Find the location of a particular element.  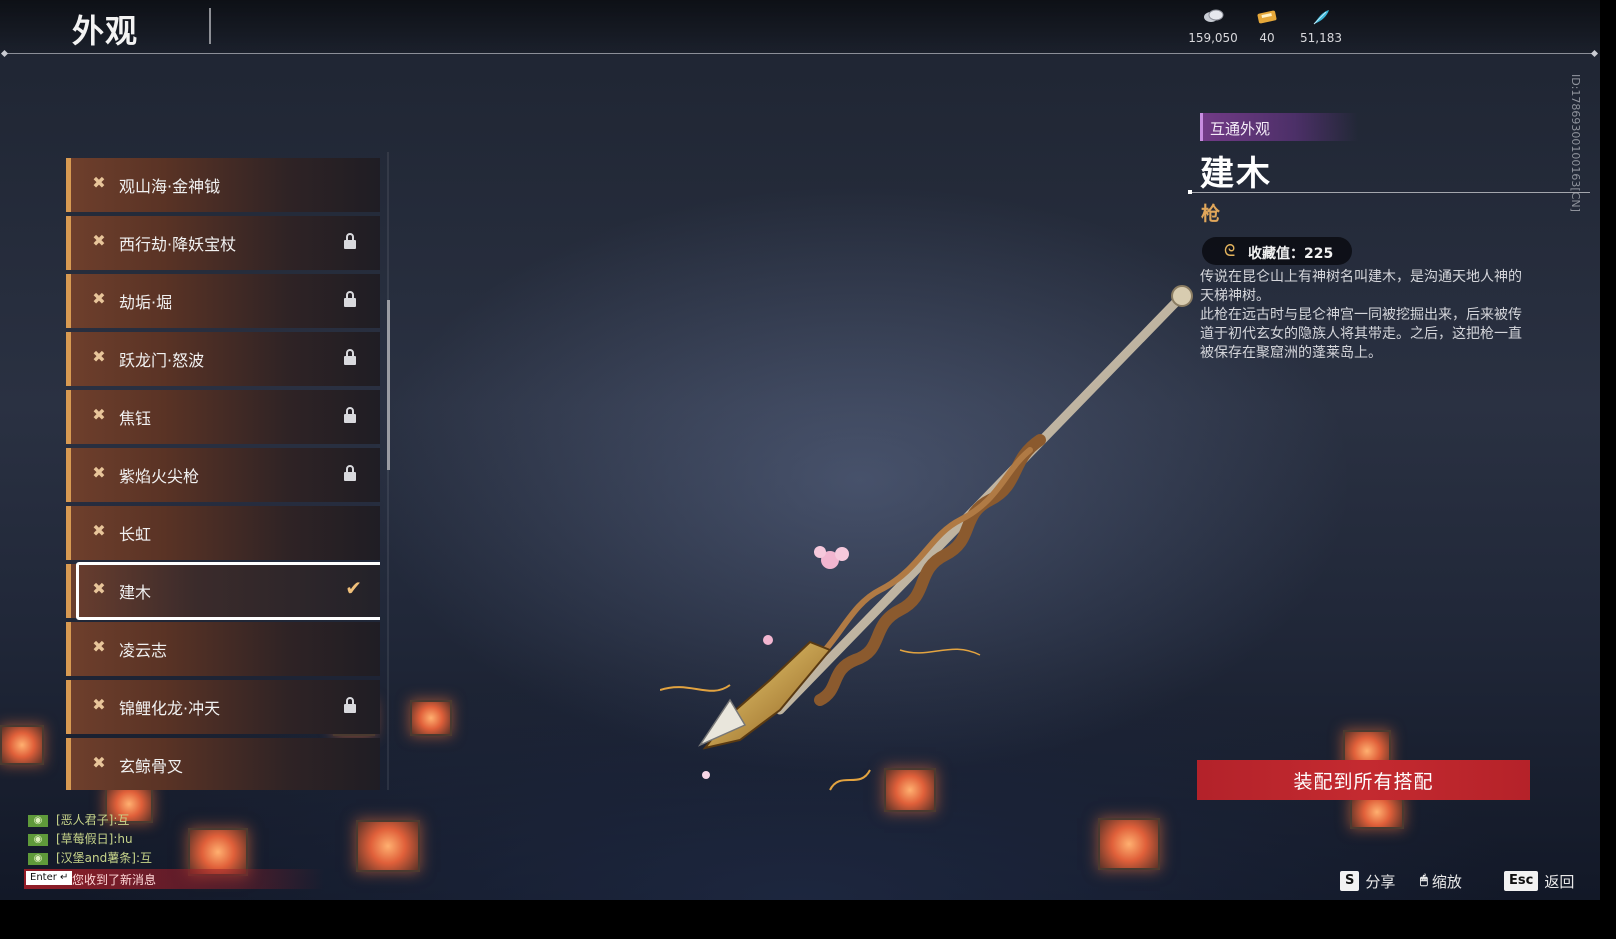

crossplay-tag-label: 互通外观 is located at coordinates (1240, 129).